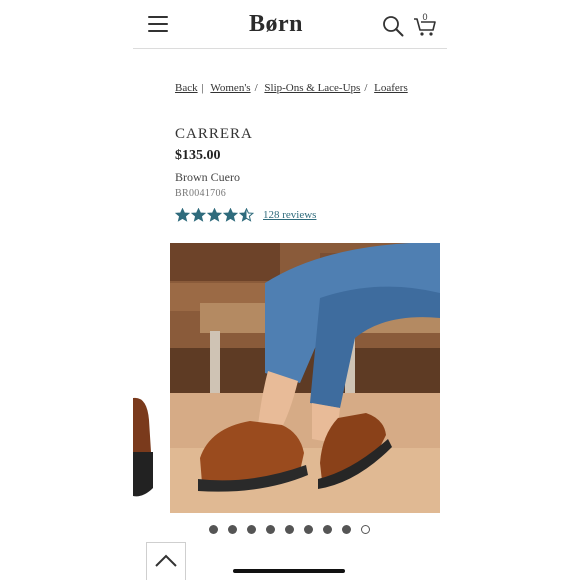 The height and width of the screenshot is (580, 580). I want to click on cart-icon: 0, so click(425, 25).